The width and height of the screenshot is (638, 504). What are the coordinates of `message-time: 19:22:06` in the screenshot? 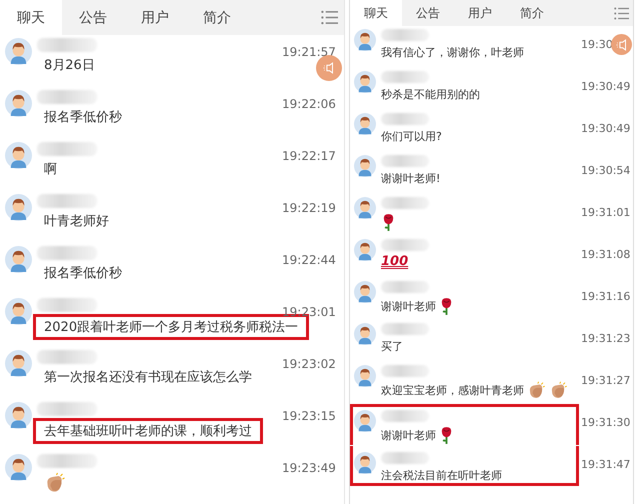 It's located at (309, 104).